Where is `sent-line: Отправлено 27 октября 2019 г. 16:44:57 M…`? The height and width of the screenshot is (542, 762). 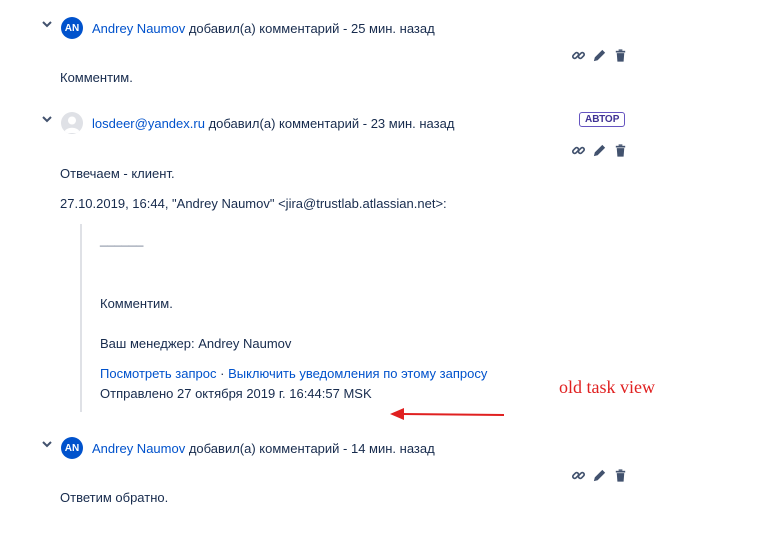
sent-line: Отправлено 27 октября 2019 г. 16:44:57 M… is located at coordinates (236, 393).